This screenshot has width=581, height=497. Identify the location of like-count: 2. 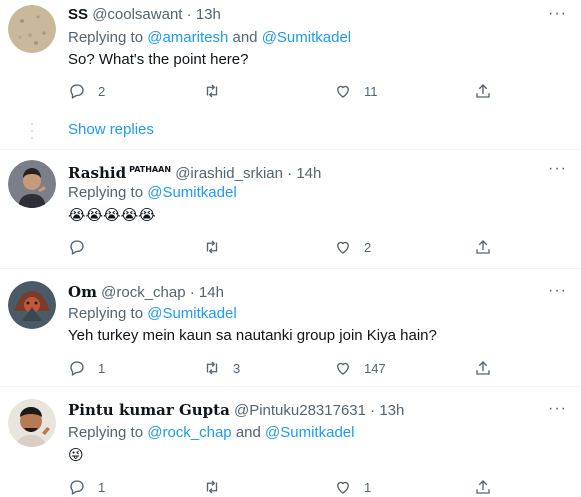
(368, 247).